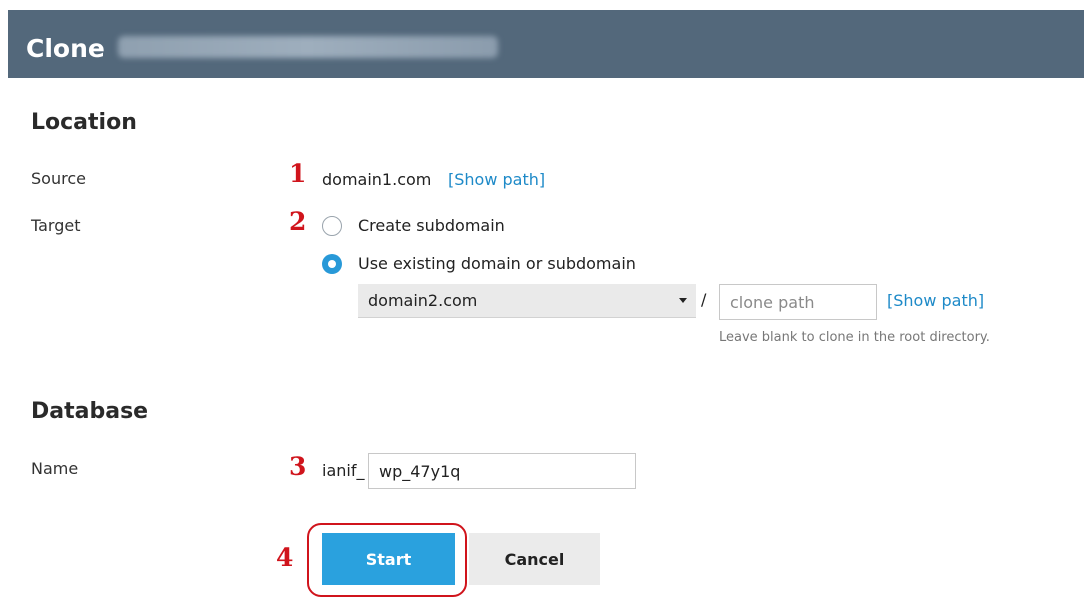  I want to click on source-show-path-link: [Show path], so click(496, 179).